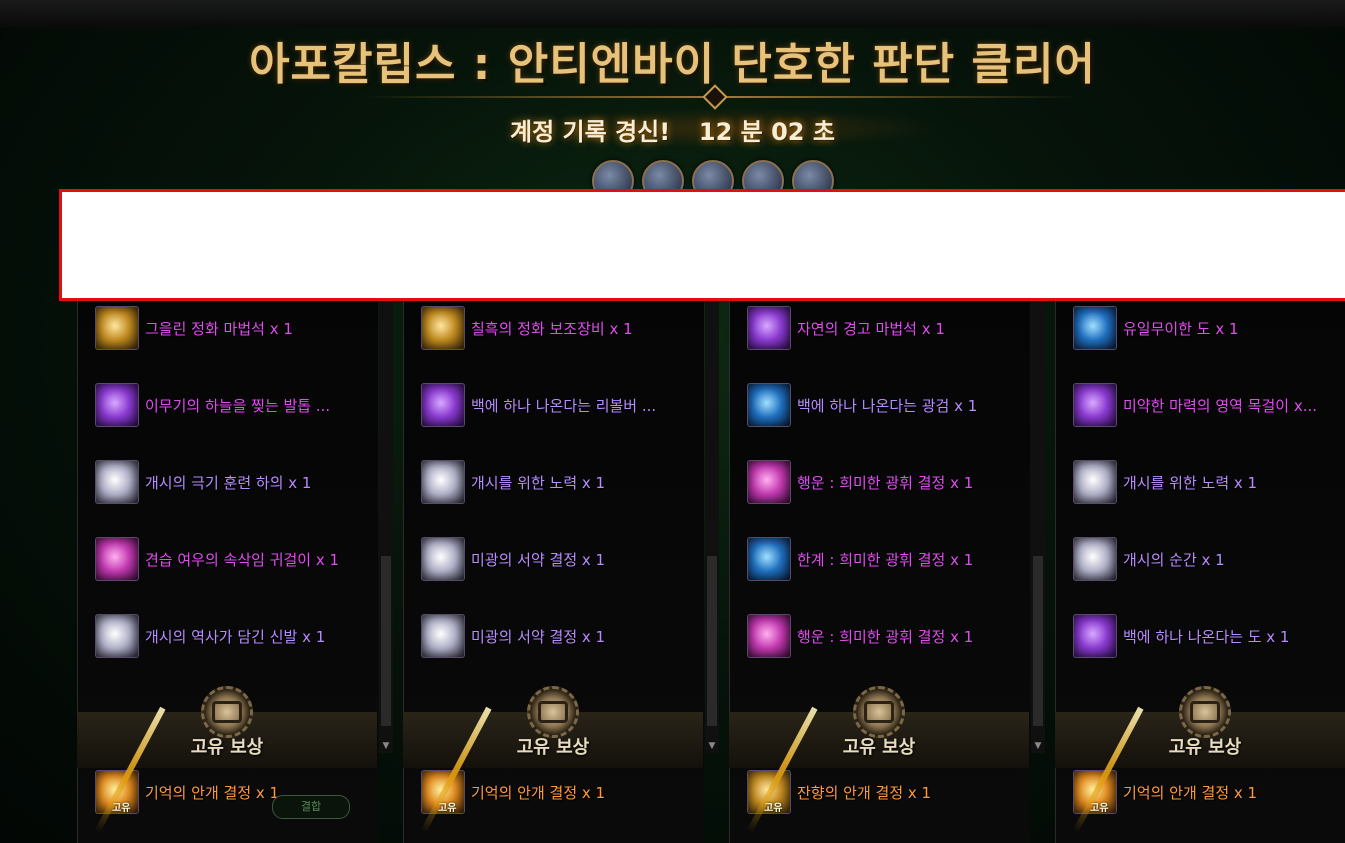 The width and height of the screenshot is (1345, 843). I want to click on clear-time: 12 분 02 초, so click(766, 132).